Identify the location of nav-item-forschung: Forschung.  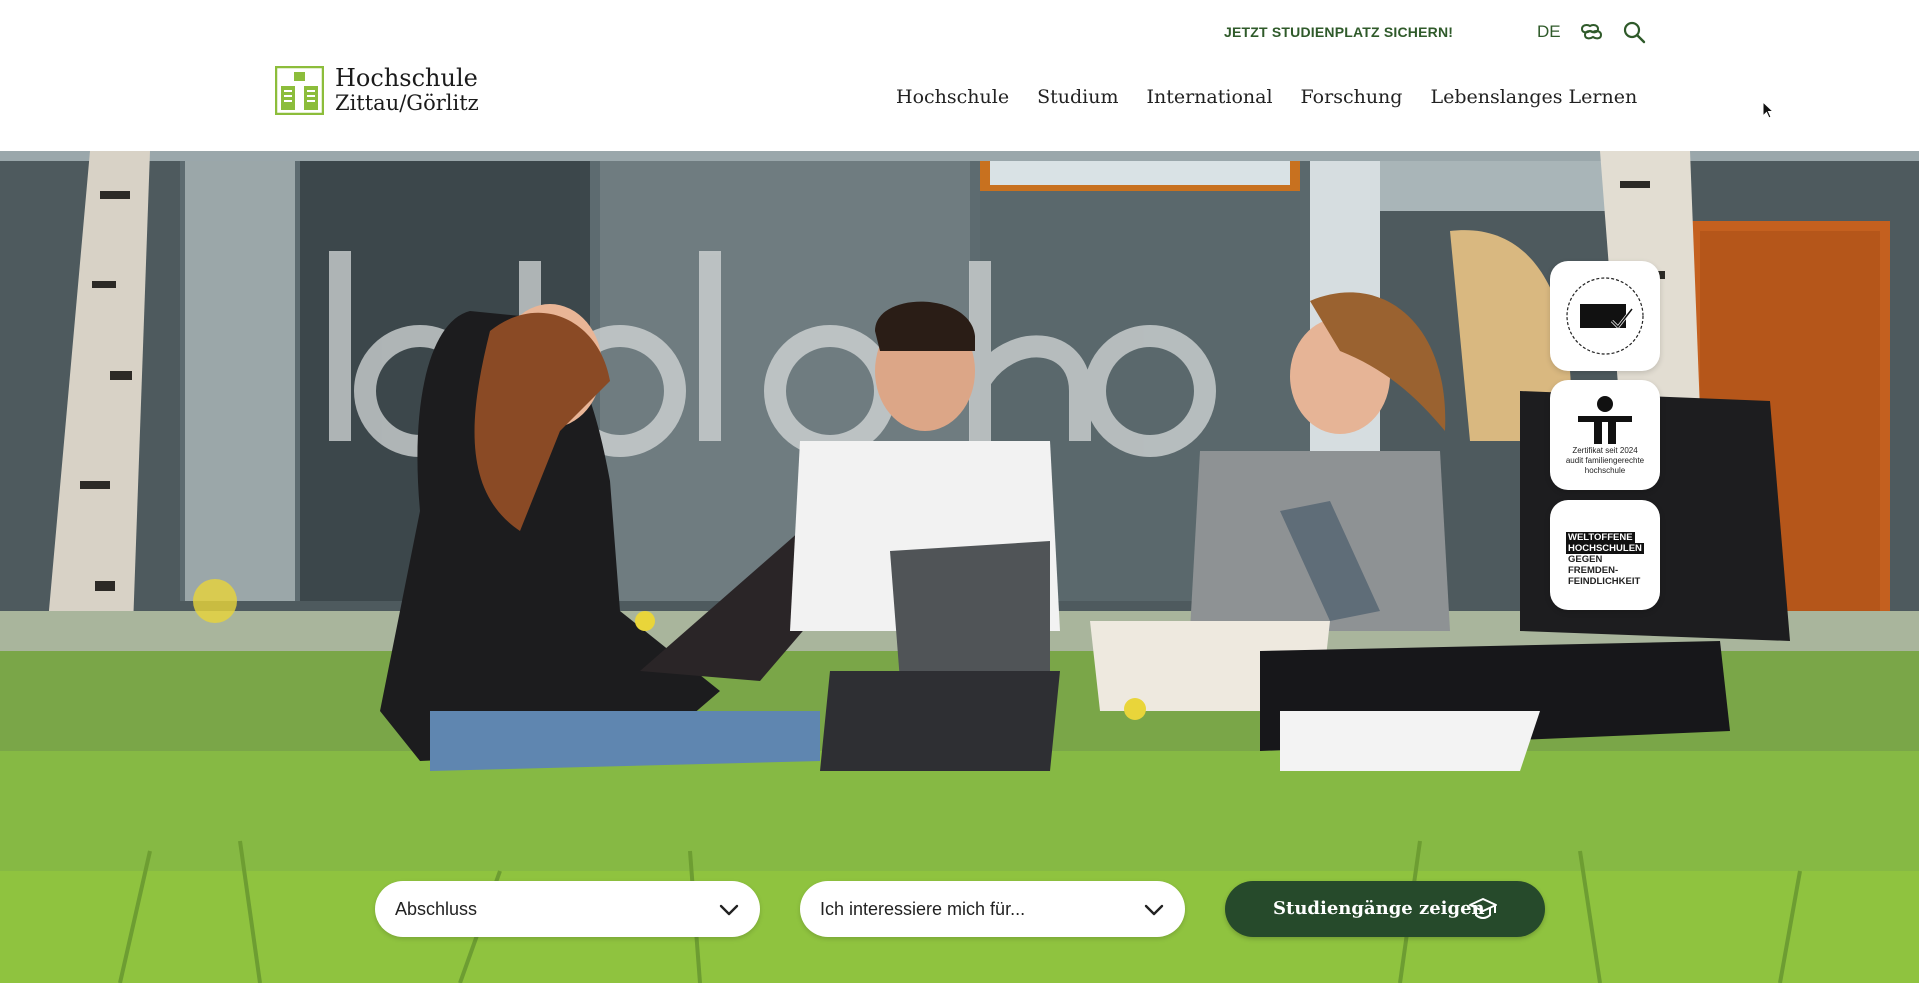
(1352, 97).